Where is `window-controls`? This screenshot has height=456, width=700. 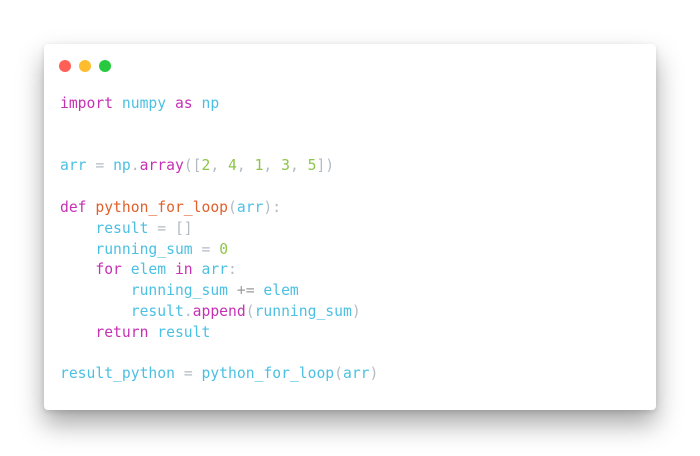
window-controls is located at coordinates (85, 66).